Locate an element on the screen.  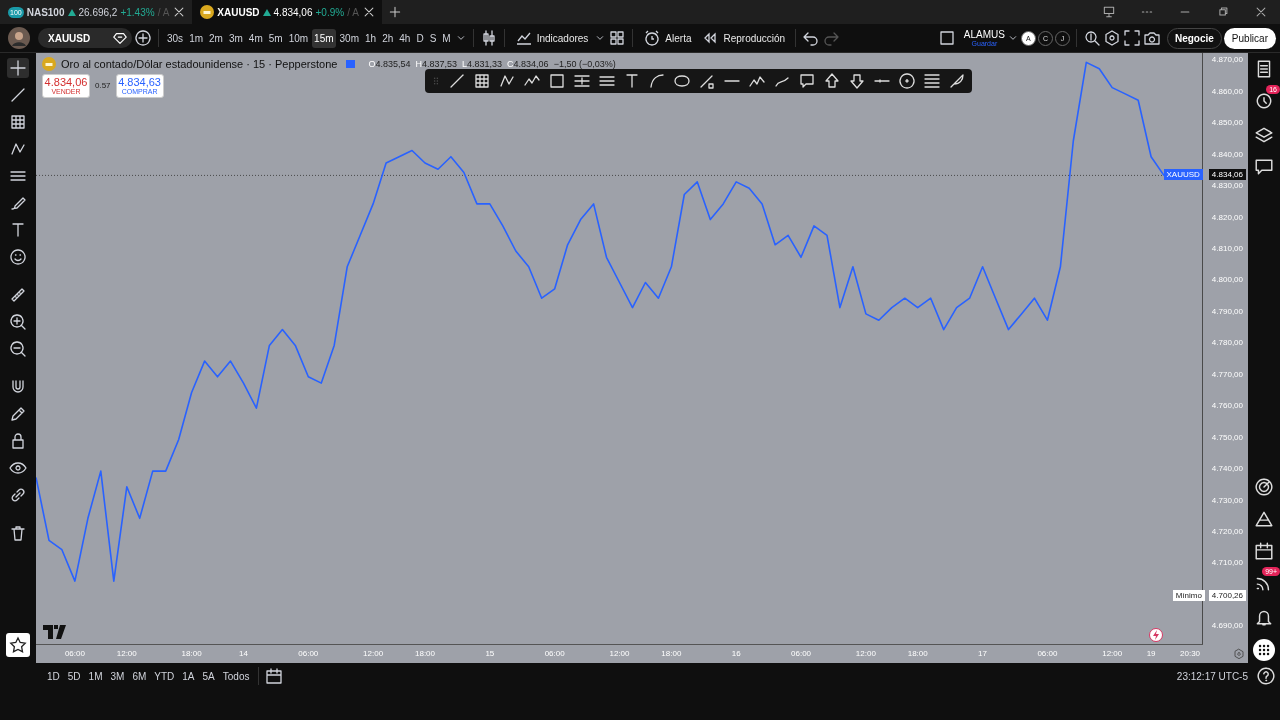
settings-icon is located at coordinates (1111, 38).